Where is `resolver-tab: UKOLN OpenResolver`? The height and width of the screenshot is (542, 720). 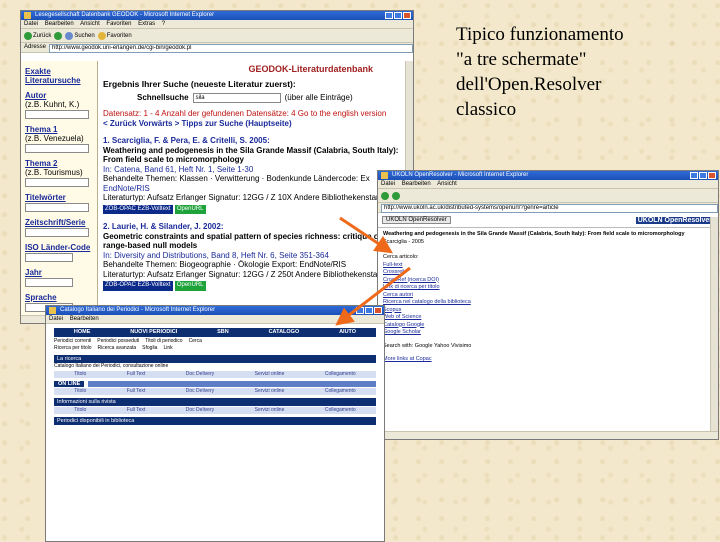 resolver-tab: UKOLN OpenResolver is located at coordinates (416, 220).